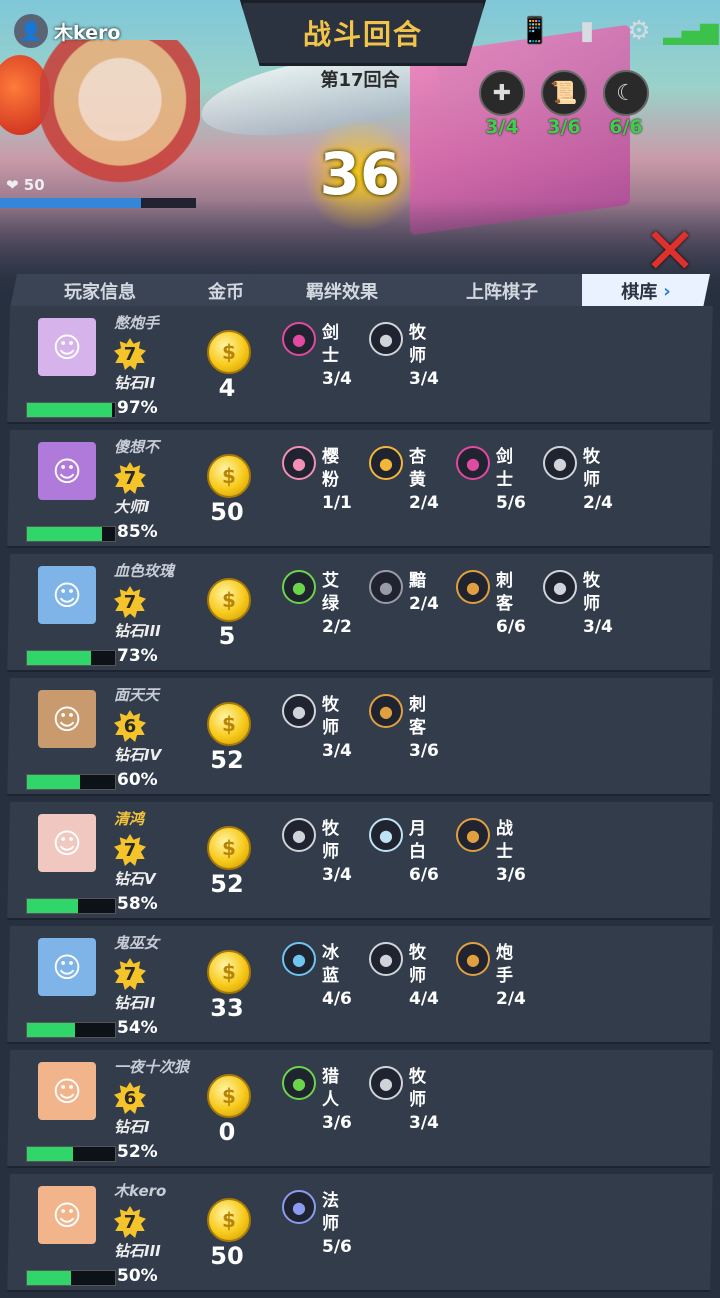 The image size is (720, 1298). I want to click on close-icon: ✕, so click(670, 252).